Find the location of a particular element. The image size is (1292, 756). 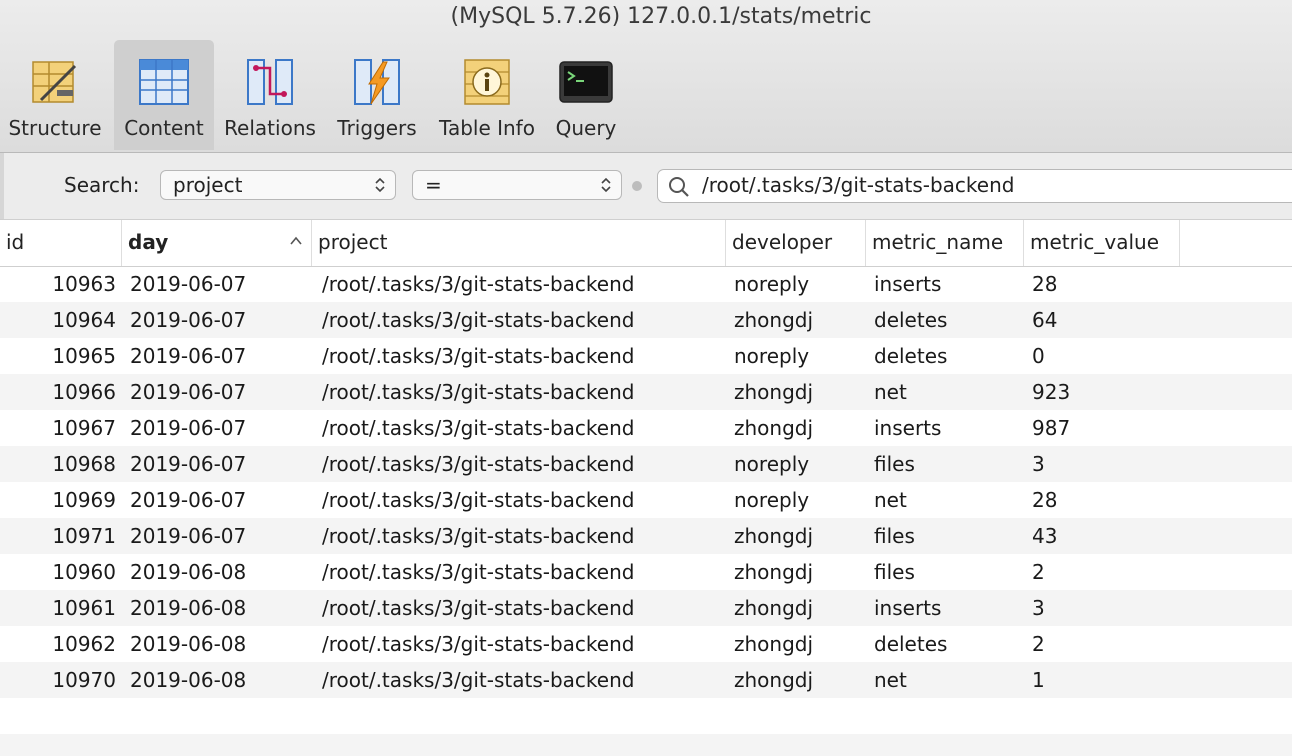

tab-content-label: Content is located at coordinates (164, 128).